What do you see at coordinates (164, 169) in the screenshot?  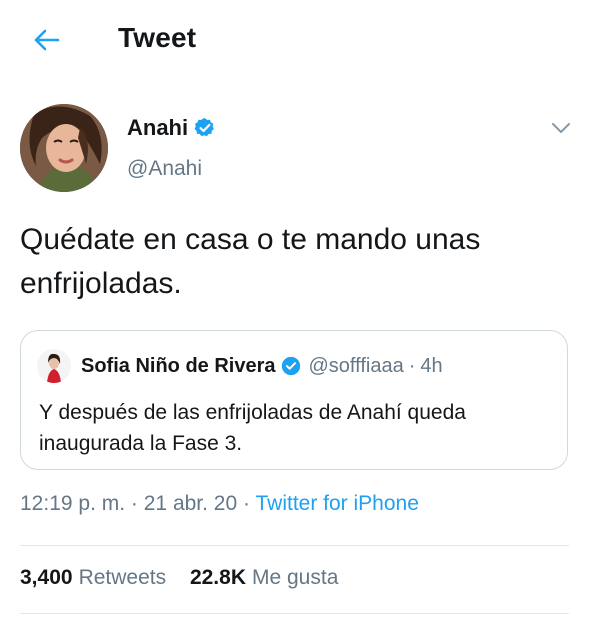 I see `author-handle: @Anahi` at bounding box center [164, 169].